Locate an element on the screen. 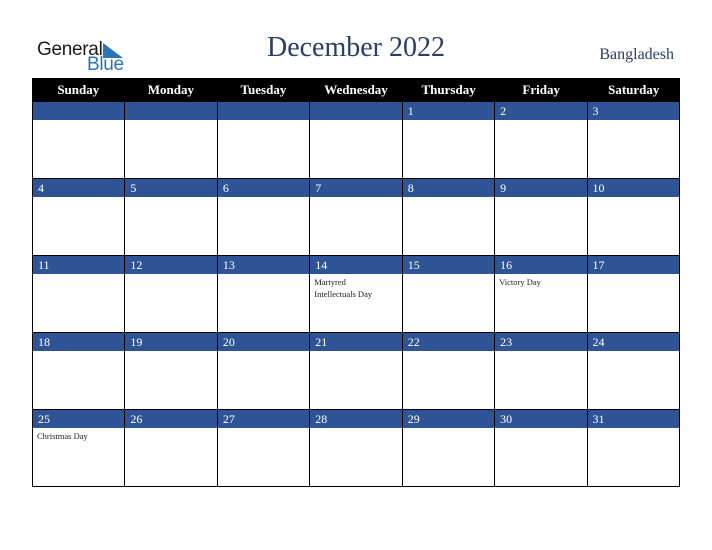  day-number: 13 is located at coordinates (263, 265).